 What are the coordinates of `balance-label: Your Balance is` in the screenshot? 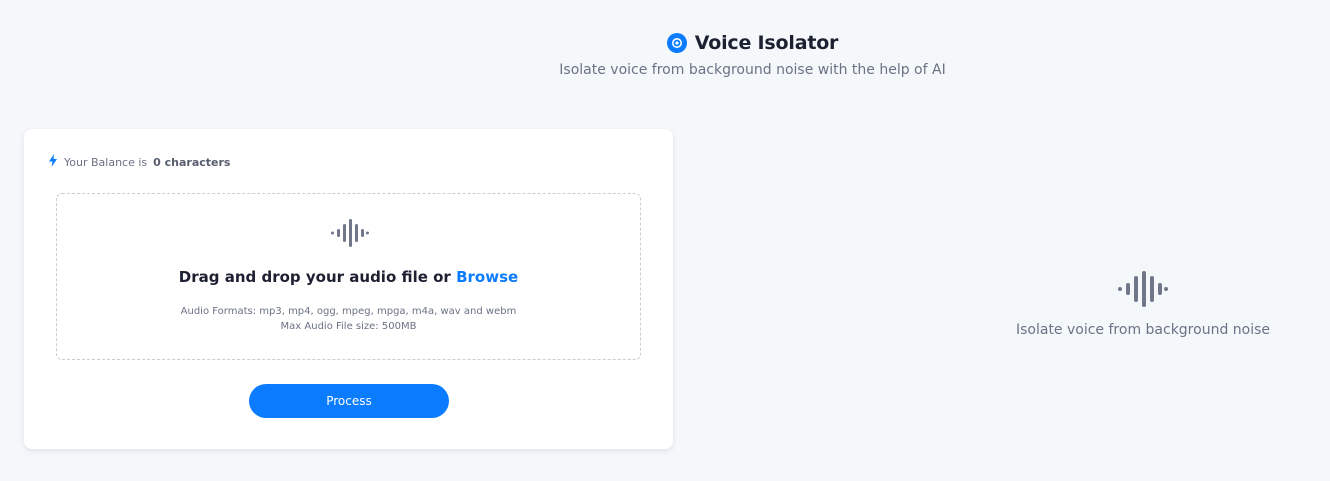 It's located at (106, 162).